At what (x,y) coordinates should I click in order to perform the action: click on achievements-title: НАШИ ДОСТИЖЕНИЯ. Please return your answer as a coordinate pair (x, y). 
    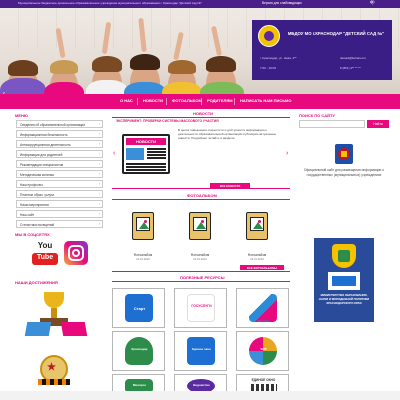
    Looking at the image, I should click on (36, 282).